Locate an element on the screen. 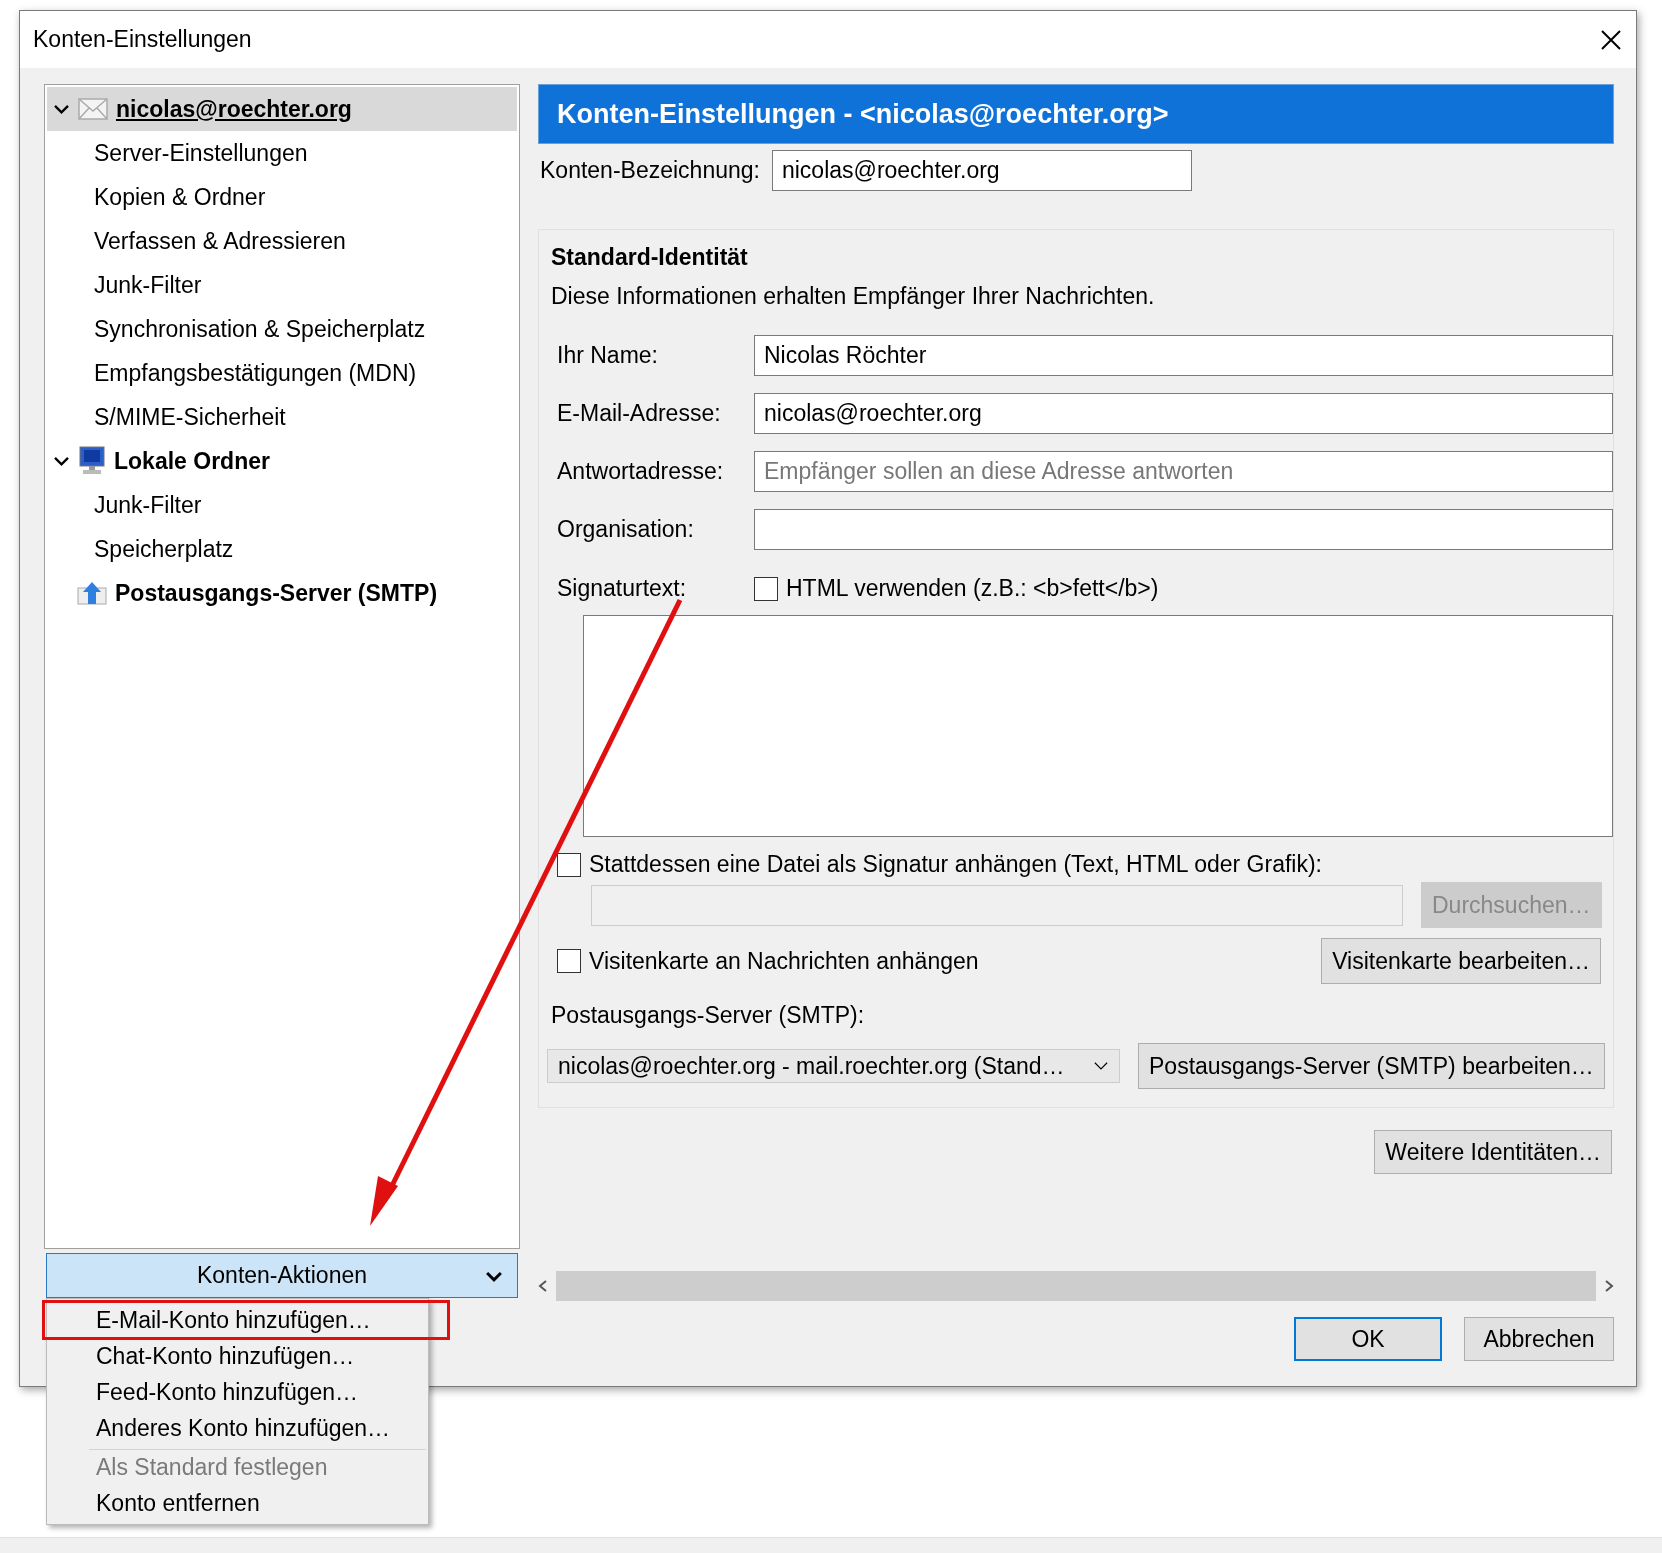 The height and width of the screenshot is (1553, 1662). field-label: Signaturtext: is located at coordinates (622, 588).